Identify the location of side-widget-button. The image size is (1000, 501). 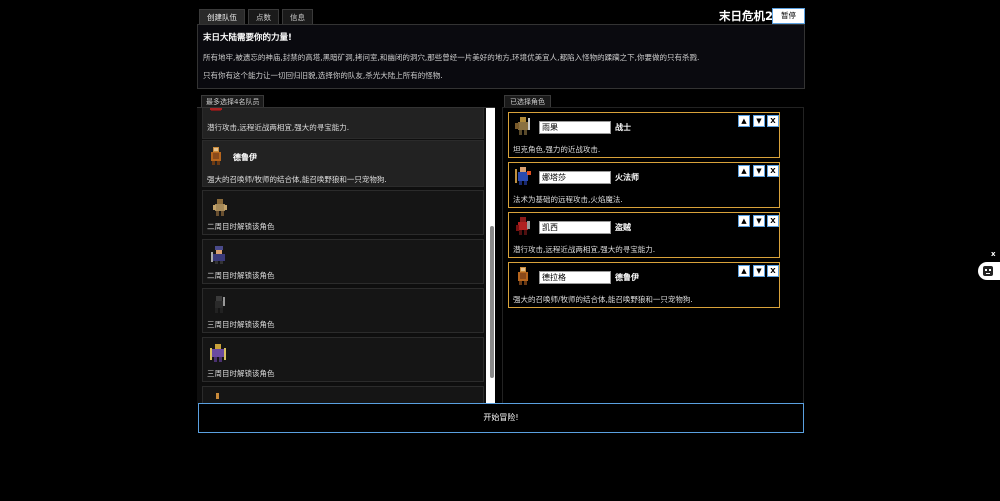
(989, 271).